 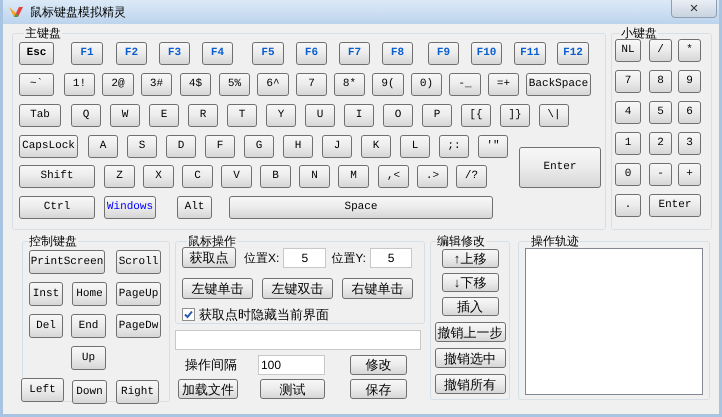 What do you see at coordinates (138, 294) in the screenshot?
I see `key: PageUp` at bounding box center [138, 294].